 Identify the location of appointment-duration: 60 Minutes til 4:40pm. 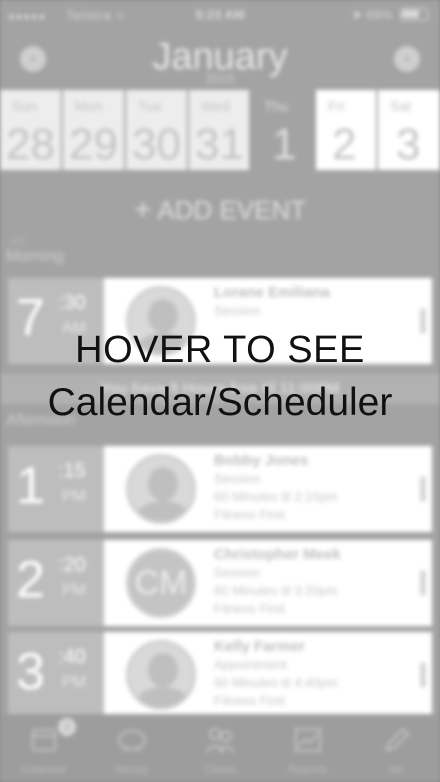
(276, 682).